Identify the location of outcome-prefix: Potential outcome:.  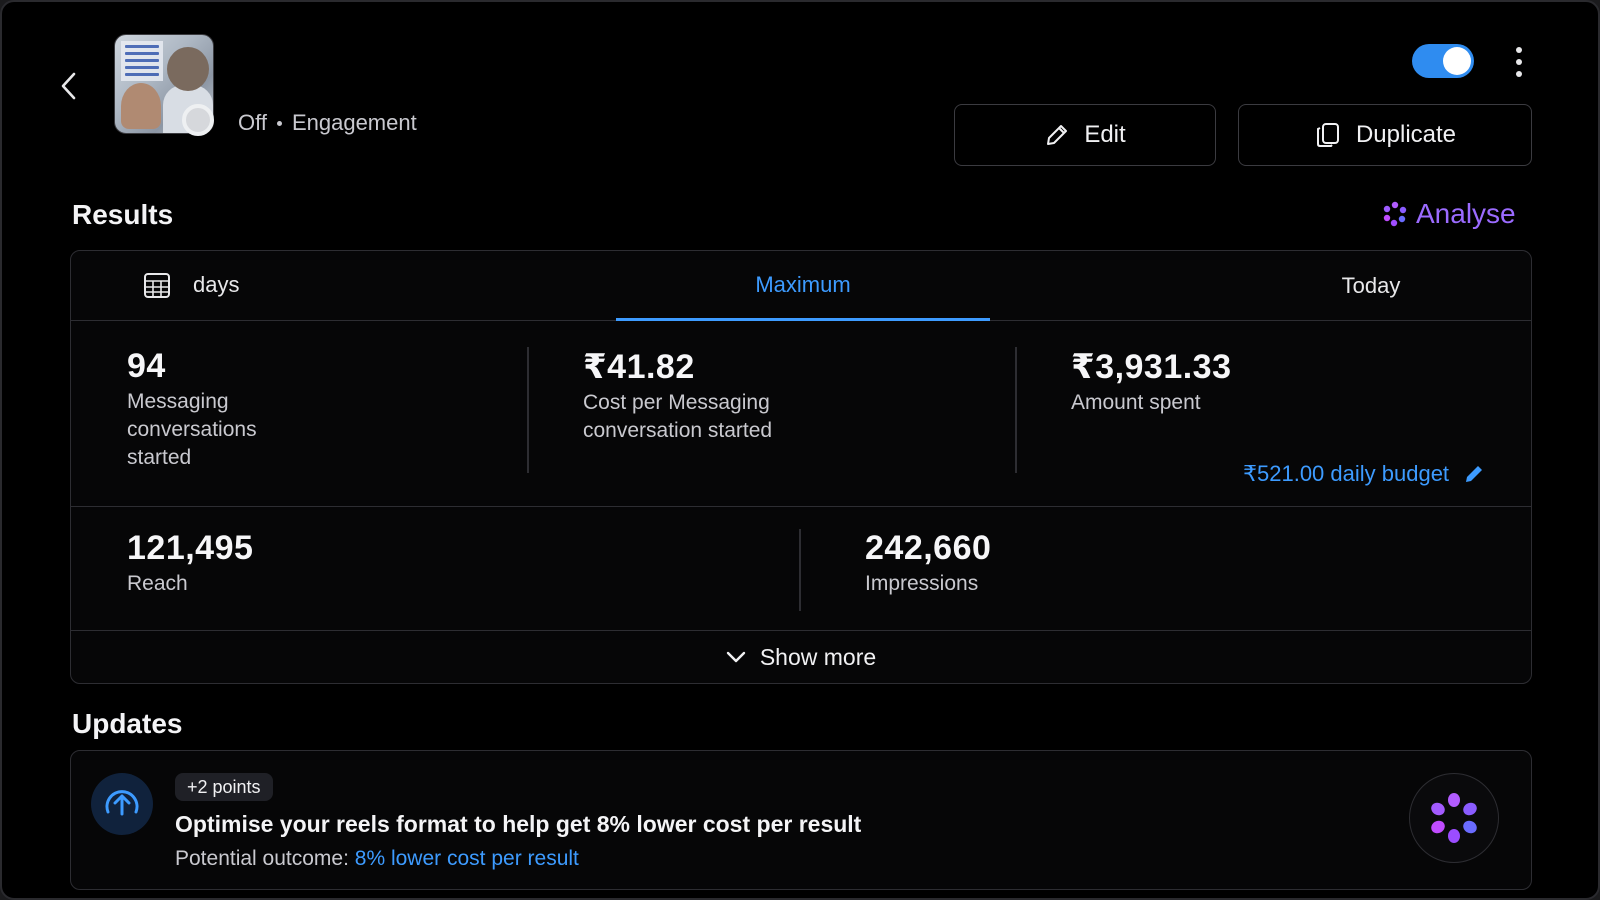
(262, 858).